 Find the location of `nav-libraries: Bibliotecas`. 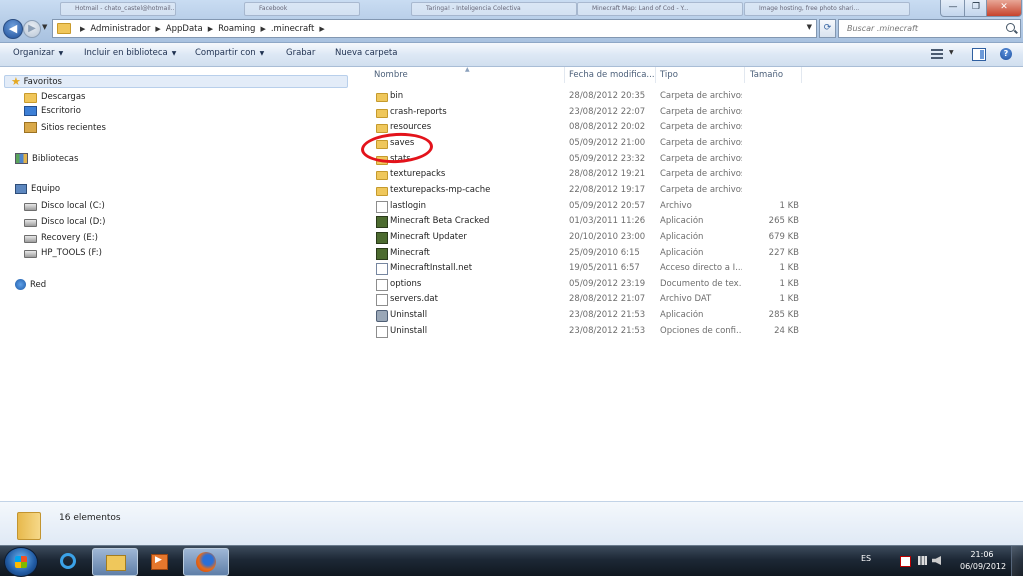

nav-libraries: Bibliotecas is located at coordinates (46, 158).